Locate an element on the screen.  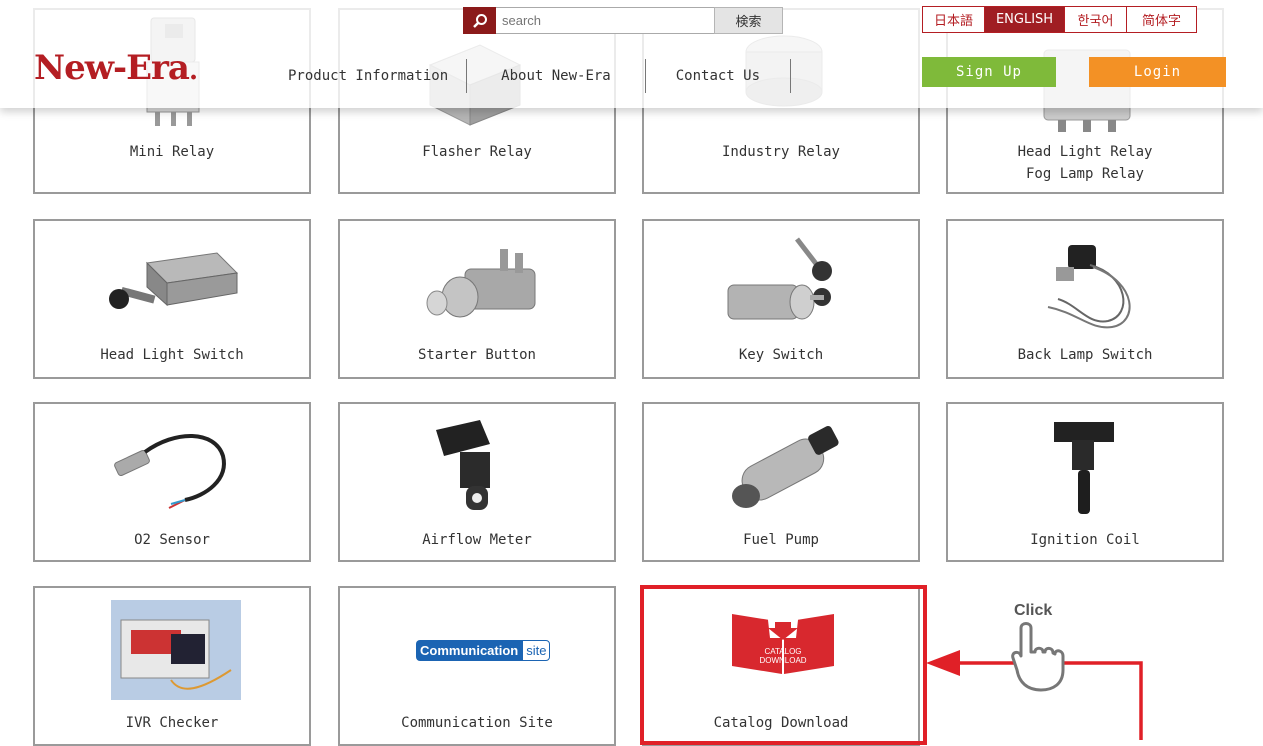
switch-icon is located at coordinates (174, 280).